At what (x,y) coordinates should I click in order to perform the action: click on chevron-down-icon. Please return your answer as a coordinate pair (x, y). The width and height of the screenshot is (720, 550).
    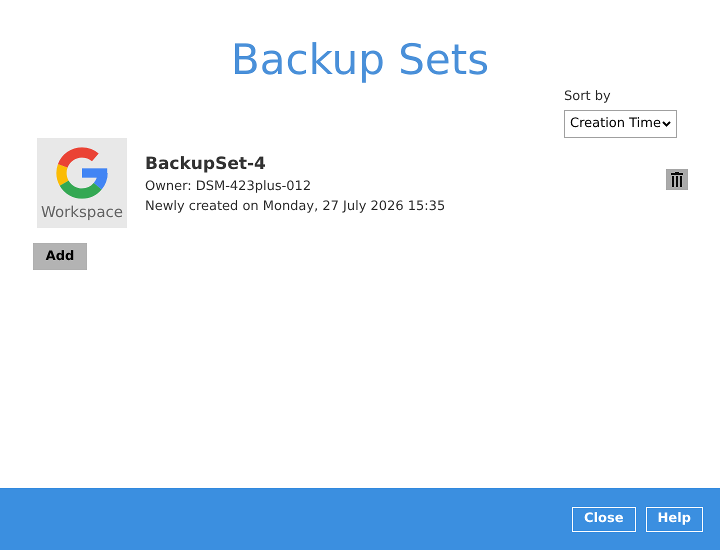
    Looking at the image, I should click on (666, 123).